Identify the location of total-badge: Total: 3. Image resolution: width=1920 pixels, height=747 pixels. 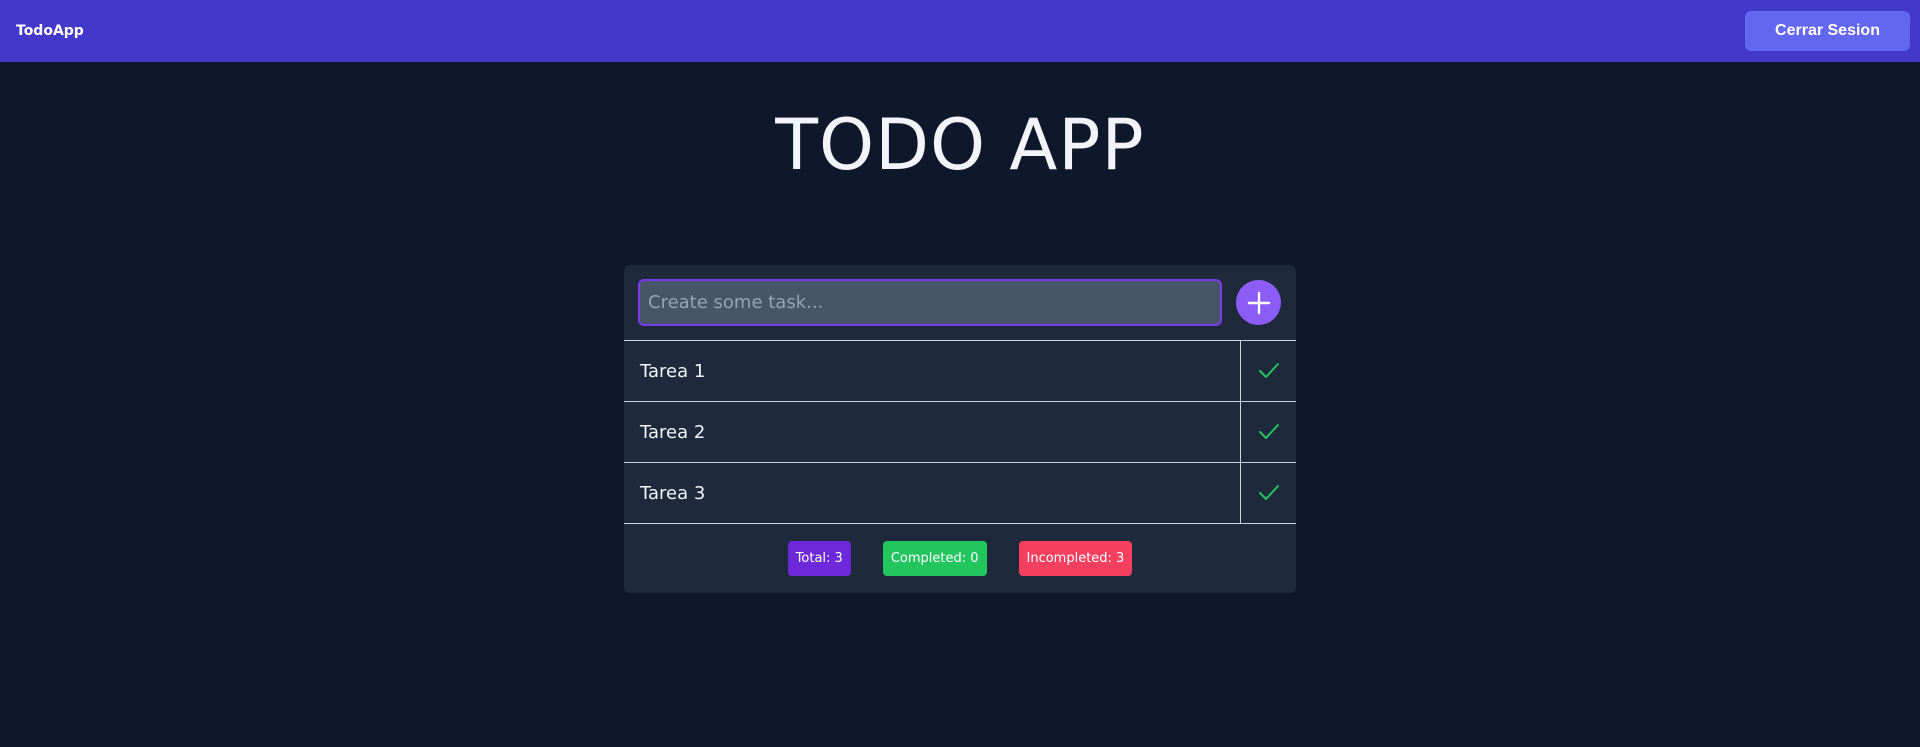
(819, 558).